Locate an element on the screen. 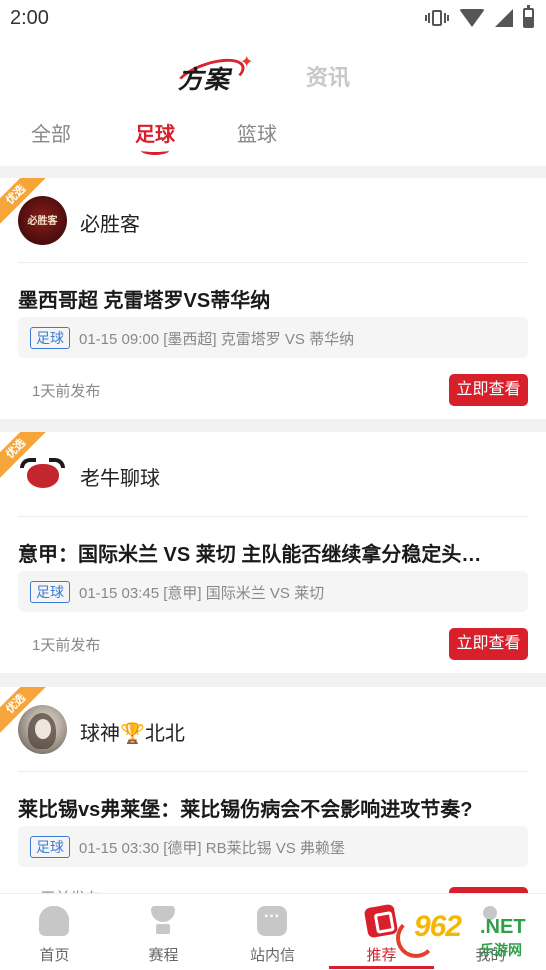 Image resolution: width=546 pixels, height=970 pixels. header: 方案 ✦ 资讯 全部 足球 篮球 is located at coordinates (273, 101).